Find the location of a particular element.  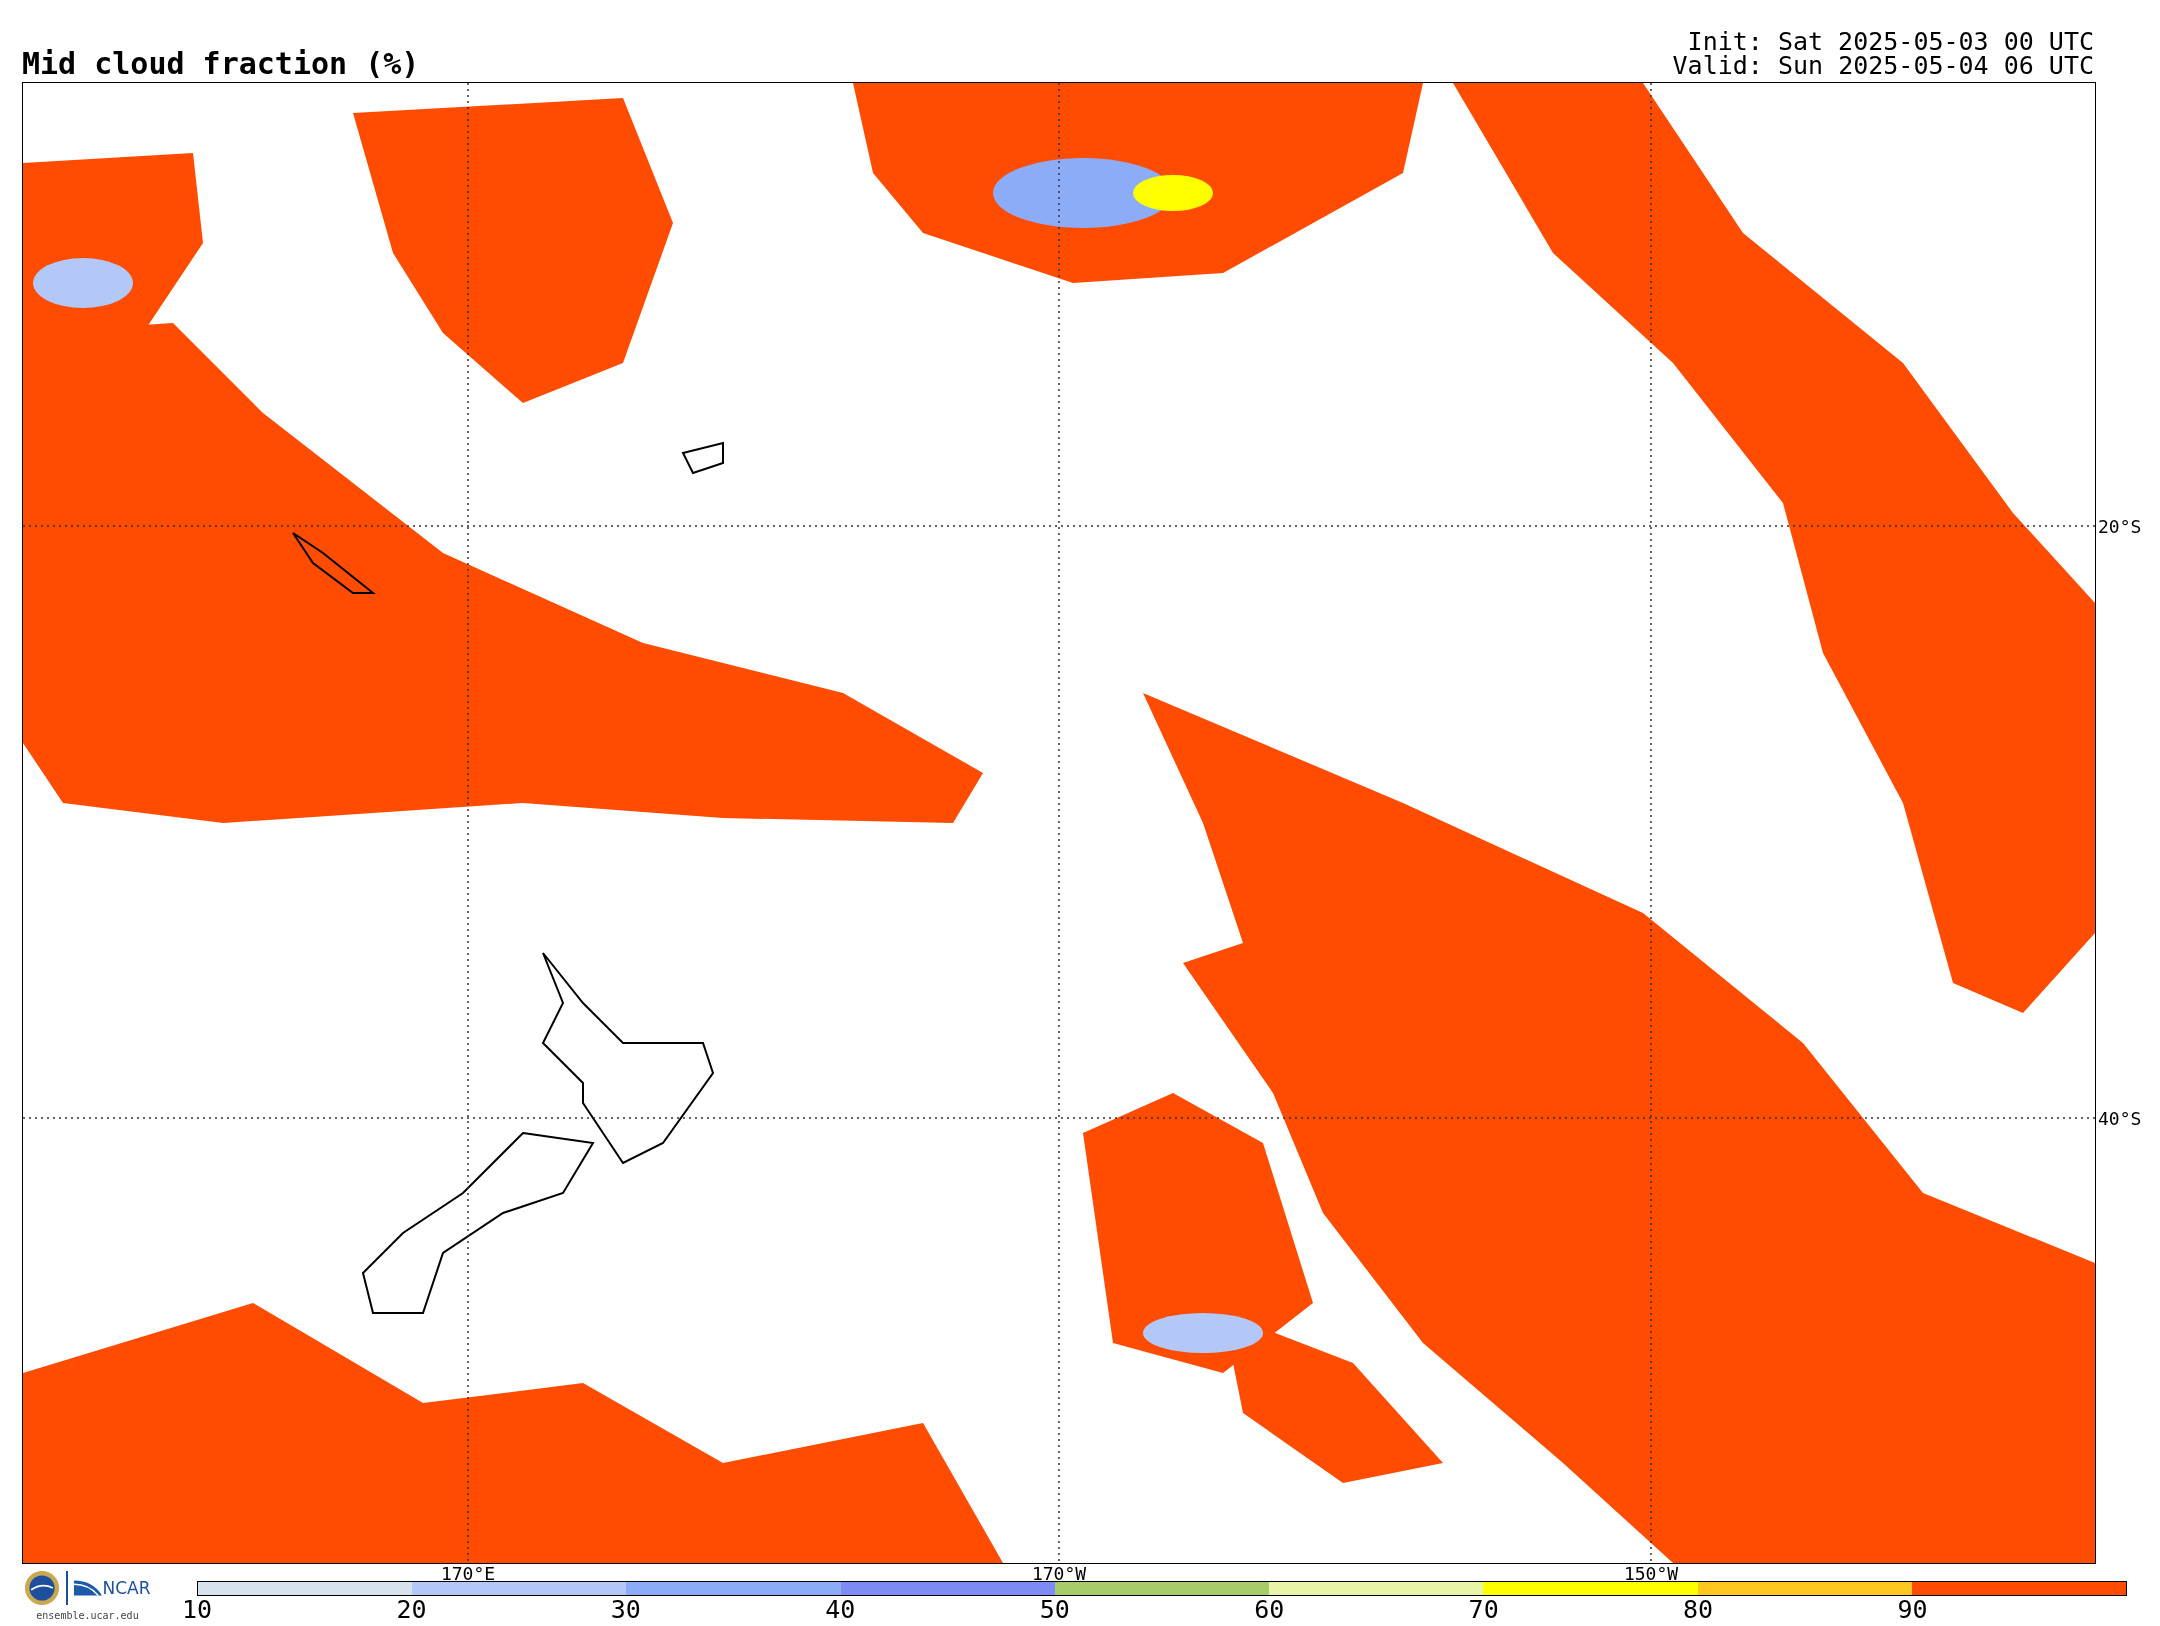

longitude-label: 170°W is located at coordinates (1059, 1574).